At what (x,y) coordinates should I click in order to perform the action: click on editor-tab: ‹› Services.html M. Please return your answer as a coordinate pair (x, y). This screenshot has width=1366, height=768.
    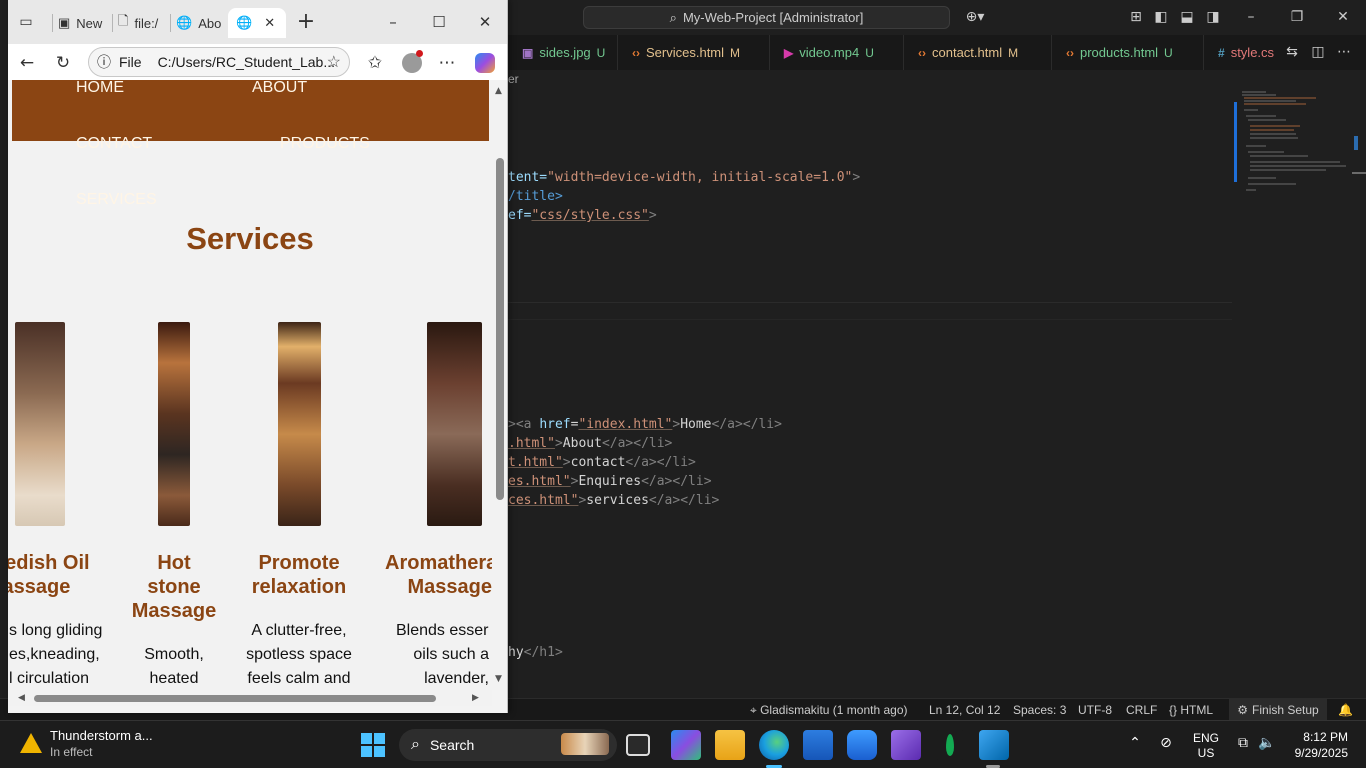
    Looking at the image, I should click on (694, 52).